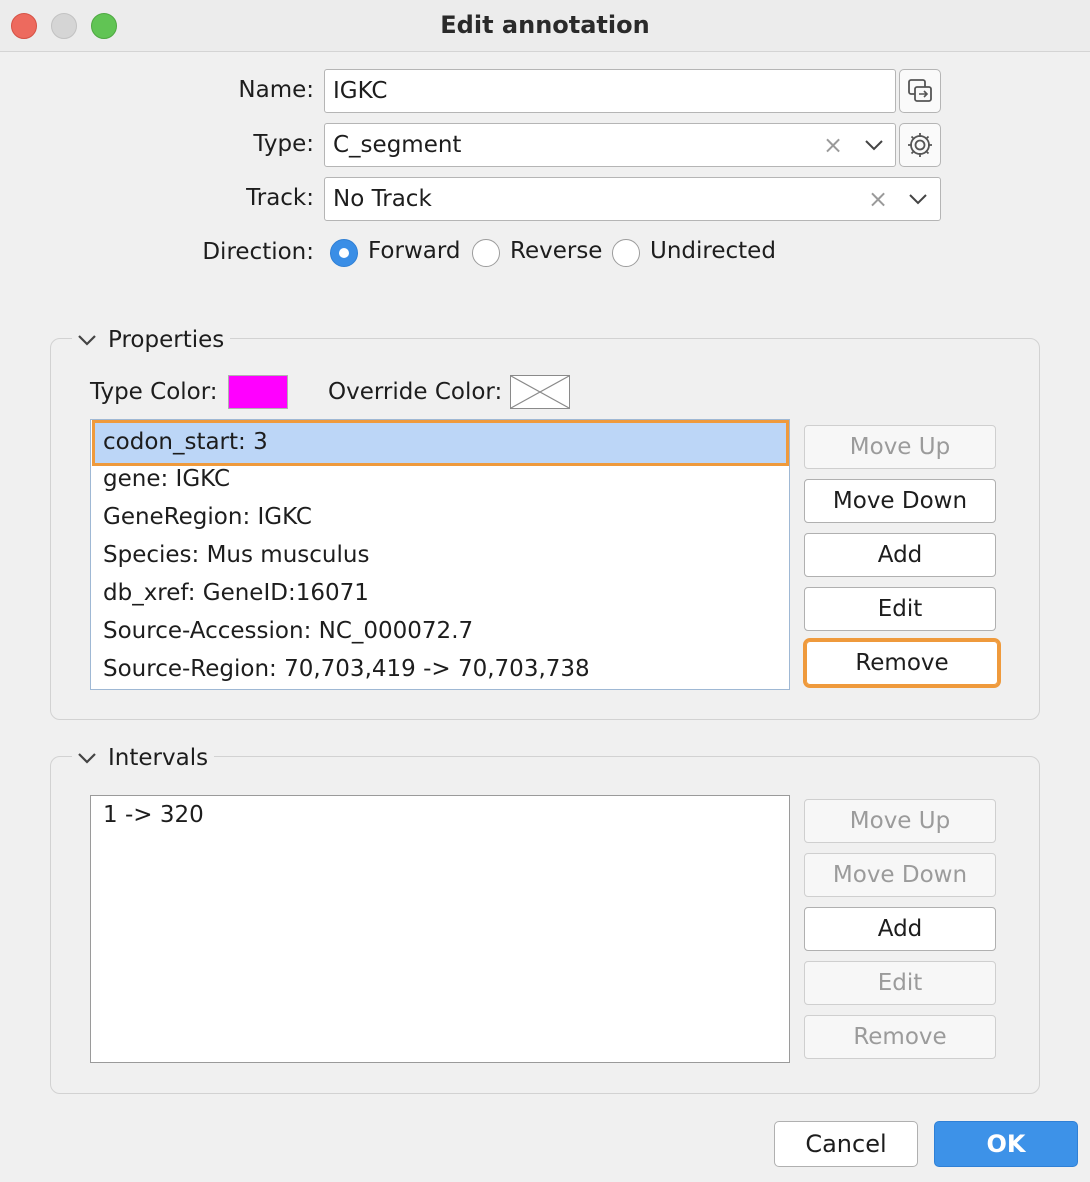 The width and height of the screenshot is (1090, 1182). I want to click on type-color-label: Type Color:, so click(154, 392).